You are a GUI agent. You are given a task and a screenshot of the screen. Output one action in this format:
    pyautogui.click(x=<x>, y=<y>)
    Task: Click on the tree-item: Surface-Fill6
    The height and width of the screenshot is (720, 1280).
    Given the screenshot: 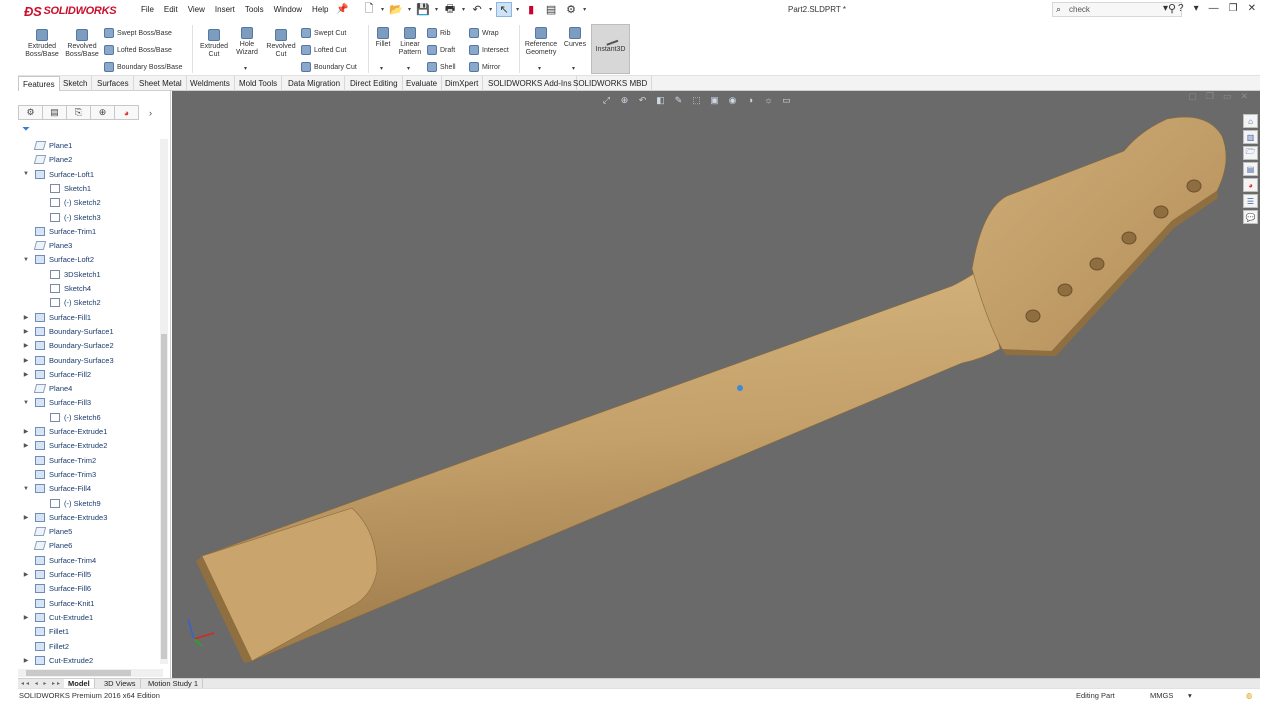 What is the action you would take?
    pyautogui.click(x=63, y=588)
    